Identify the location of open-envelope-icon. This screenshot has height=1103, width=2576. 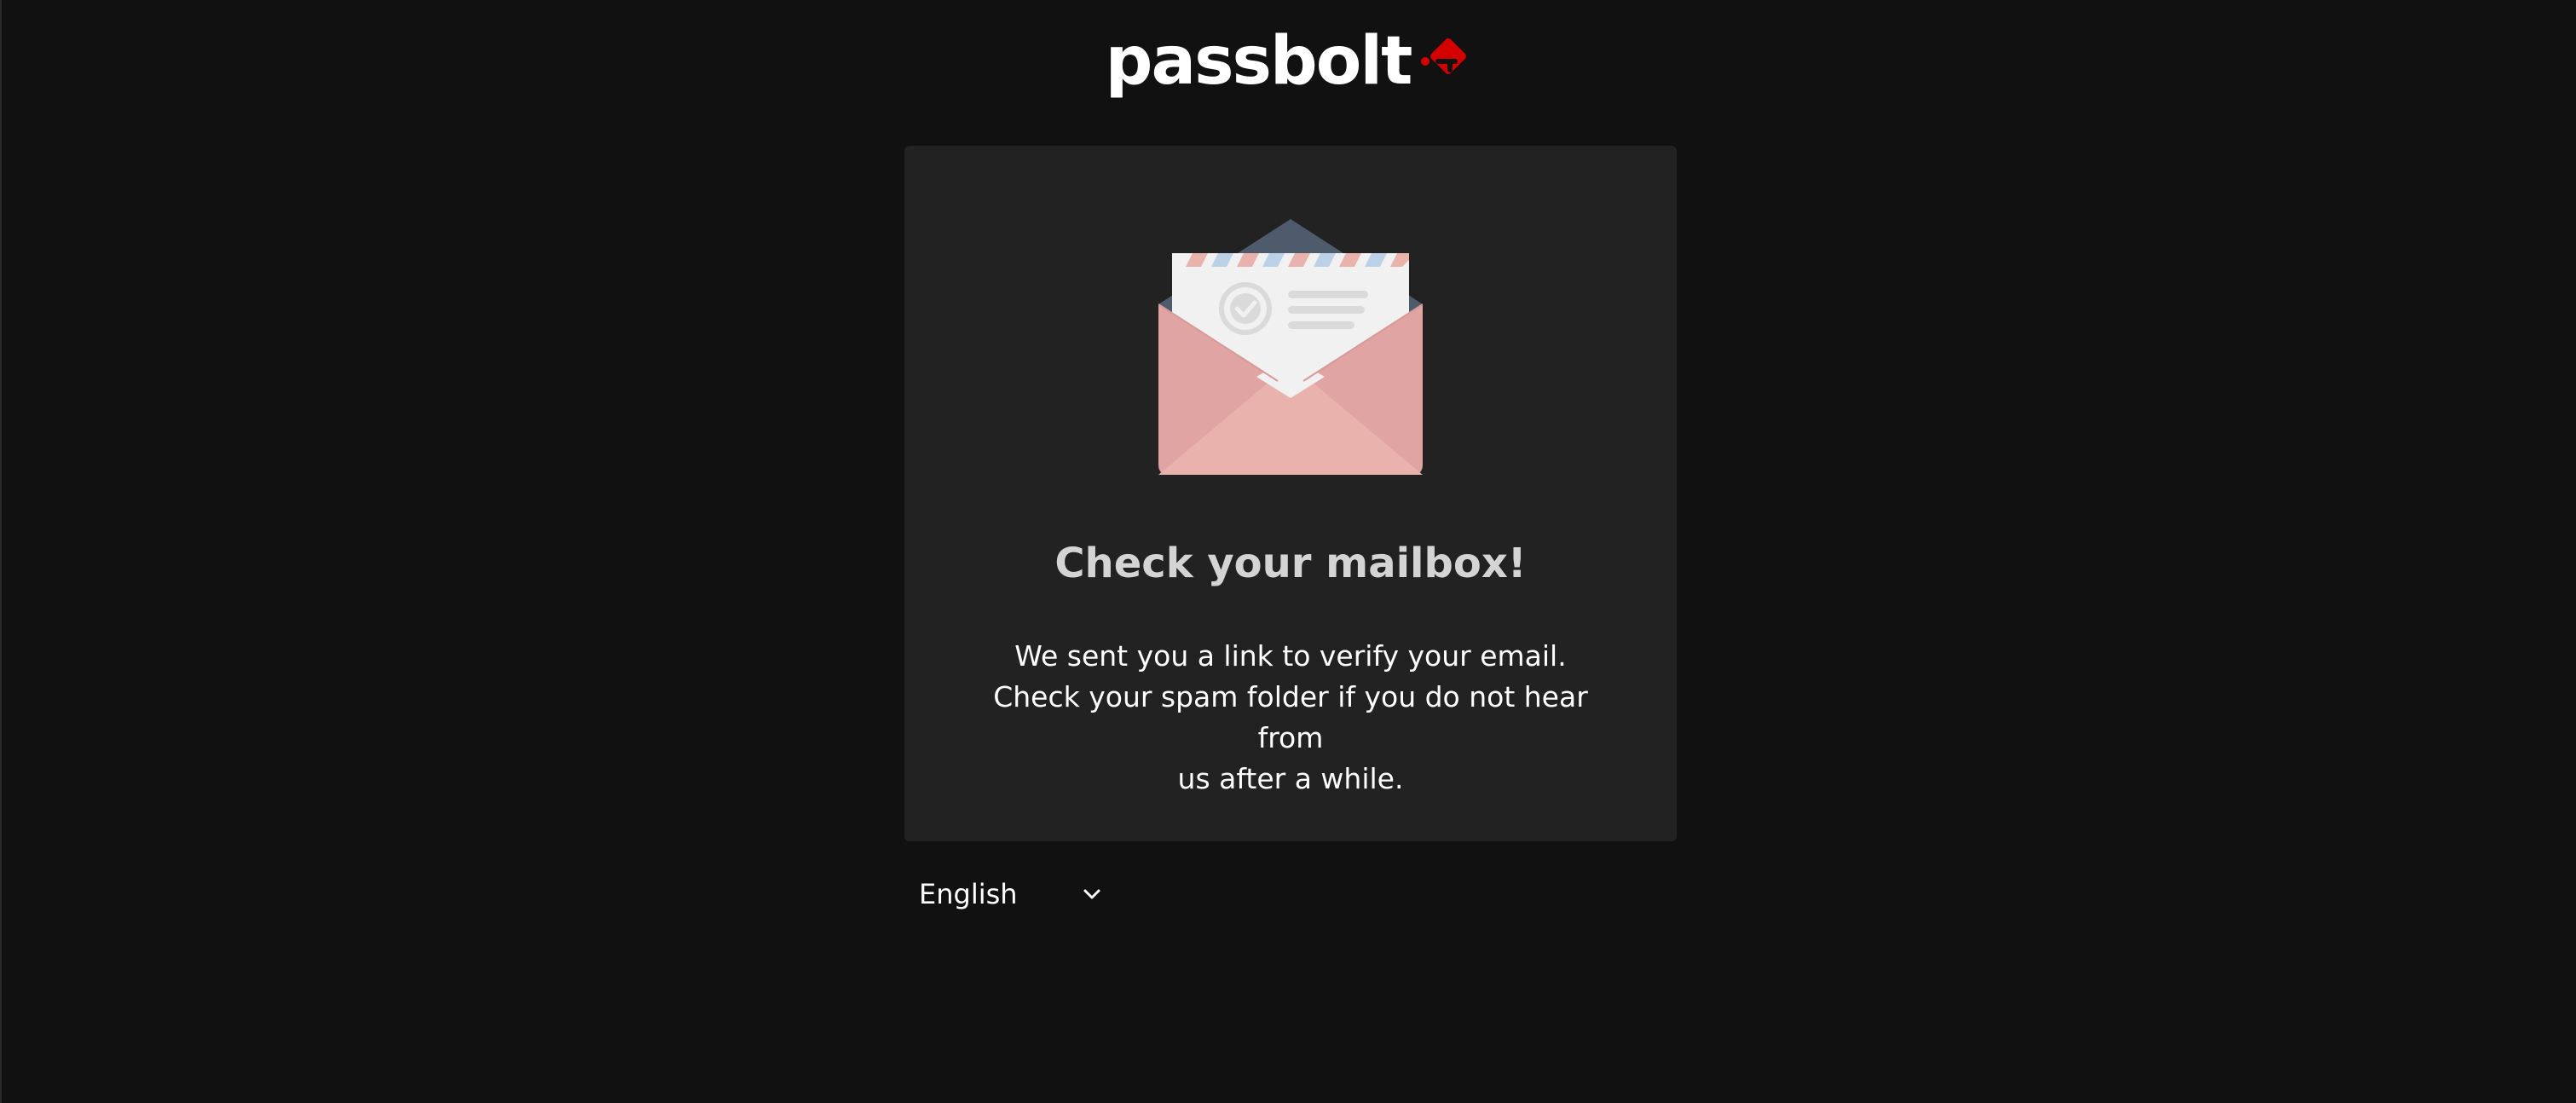
(1290, 347).